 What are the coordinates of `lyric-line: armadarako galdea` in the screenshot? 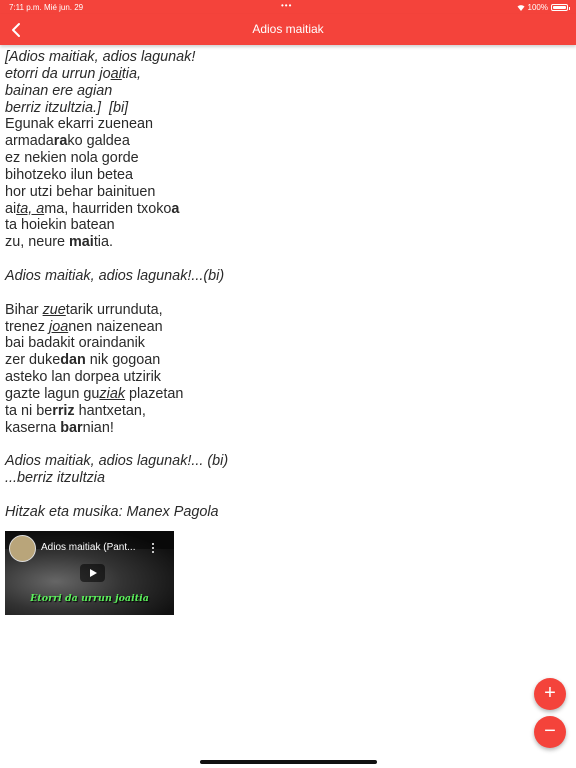 It's located at (285, 141).